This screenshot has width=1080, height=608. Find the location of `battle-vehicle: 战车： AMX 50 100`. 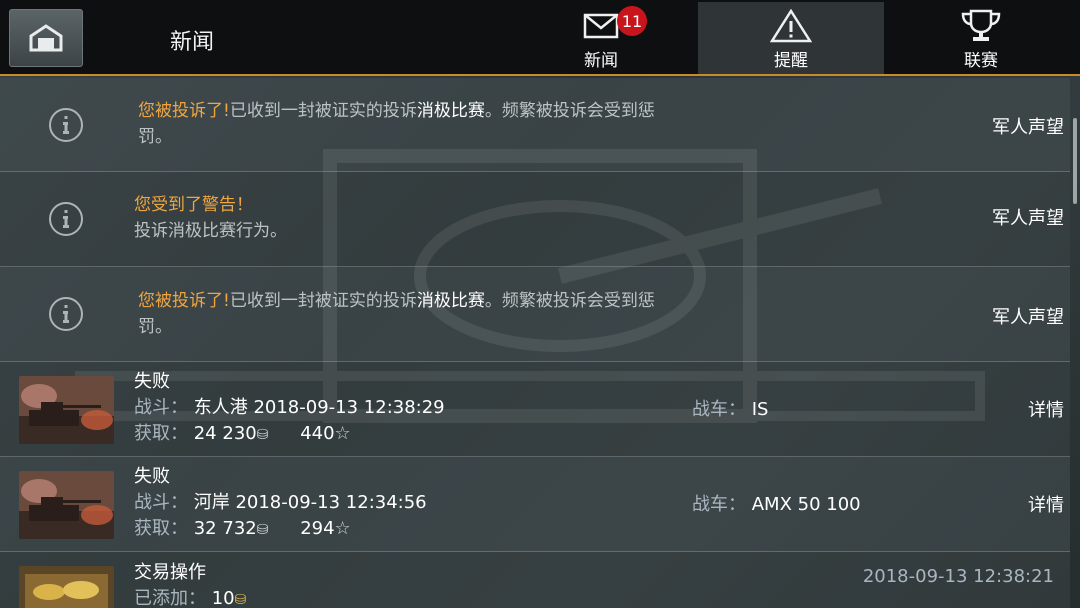

battle-vehicle: 战车： AMX 50 100 is located at coordinates (776, 504).